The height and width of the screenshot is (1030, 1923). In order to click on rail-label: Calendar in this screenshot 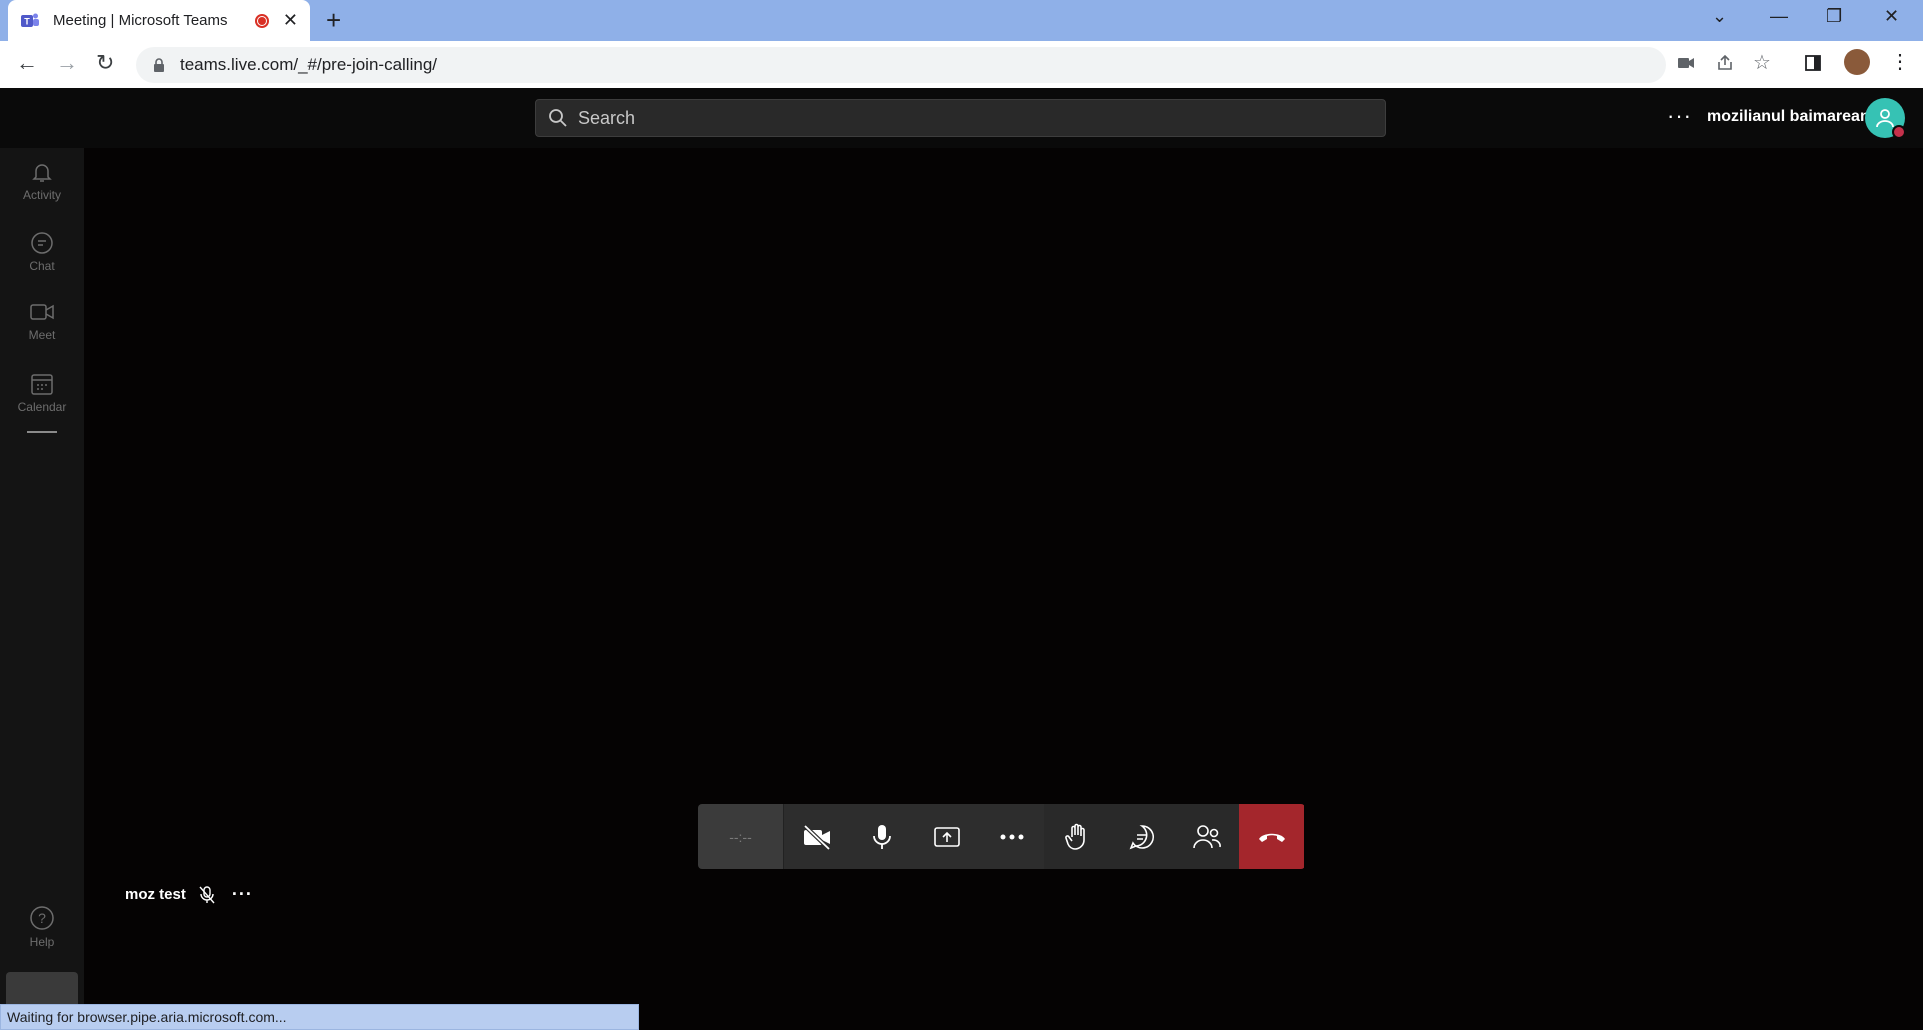, I will do `click(42, 407)`.